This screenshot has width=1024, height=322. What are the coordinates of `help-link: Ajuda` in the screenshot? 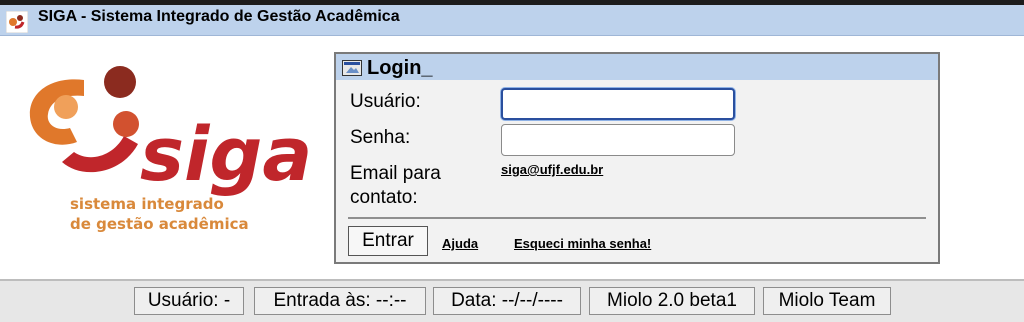 It's located at (460, 243).